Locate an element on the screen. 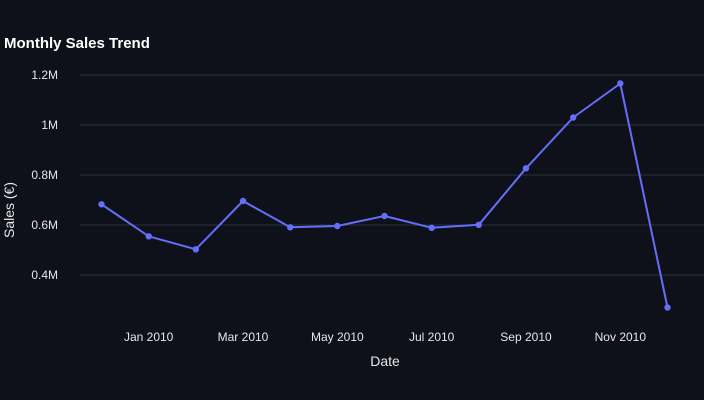 Image resolution: width=704 pixels, height=400 pixels. y-tick-label: 0.4M is located at coordinates (44, 275).